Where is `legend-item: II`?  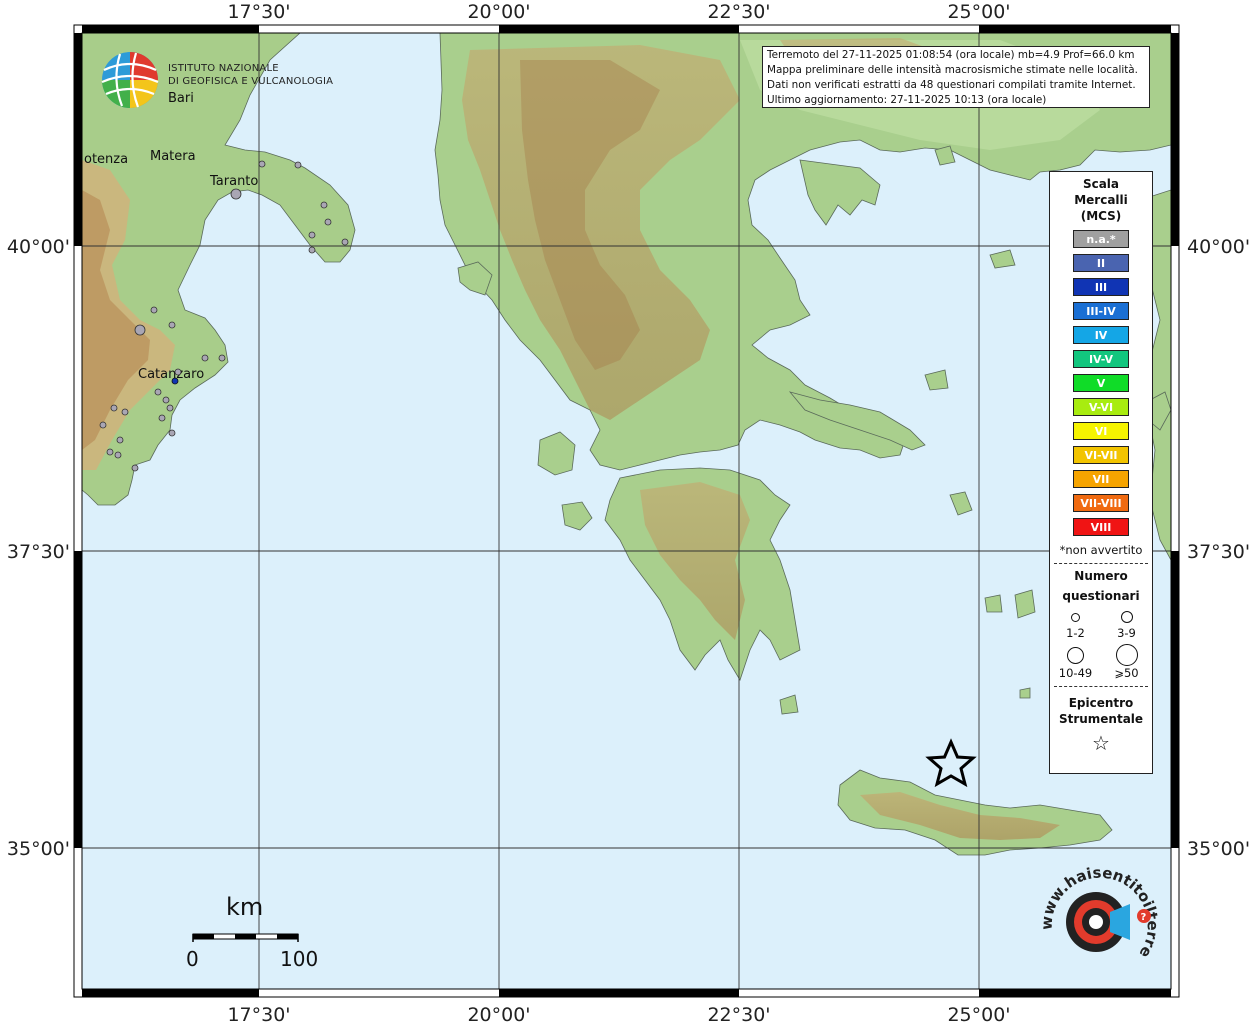
legend-item: II is located at coordinates (1101, 263).